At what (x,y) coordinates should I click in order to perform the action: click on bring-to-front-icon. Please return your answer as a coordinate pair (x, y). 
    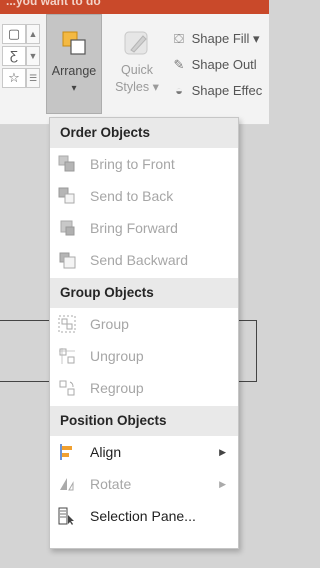
    Looking at the image, I should click on (66, 163).